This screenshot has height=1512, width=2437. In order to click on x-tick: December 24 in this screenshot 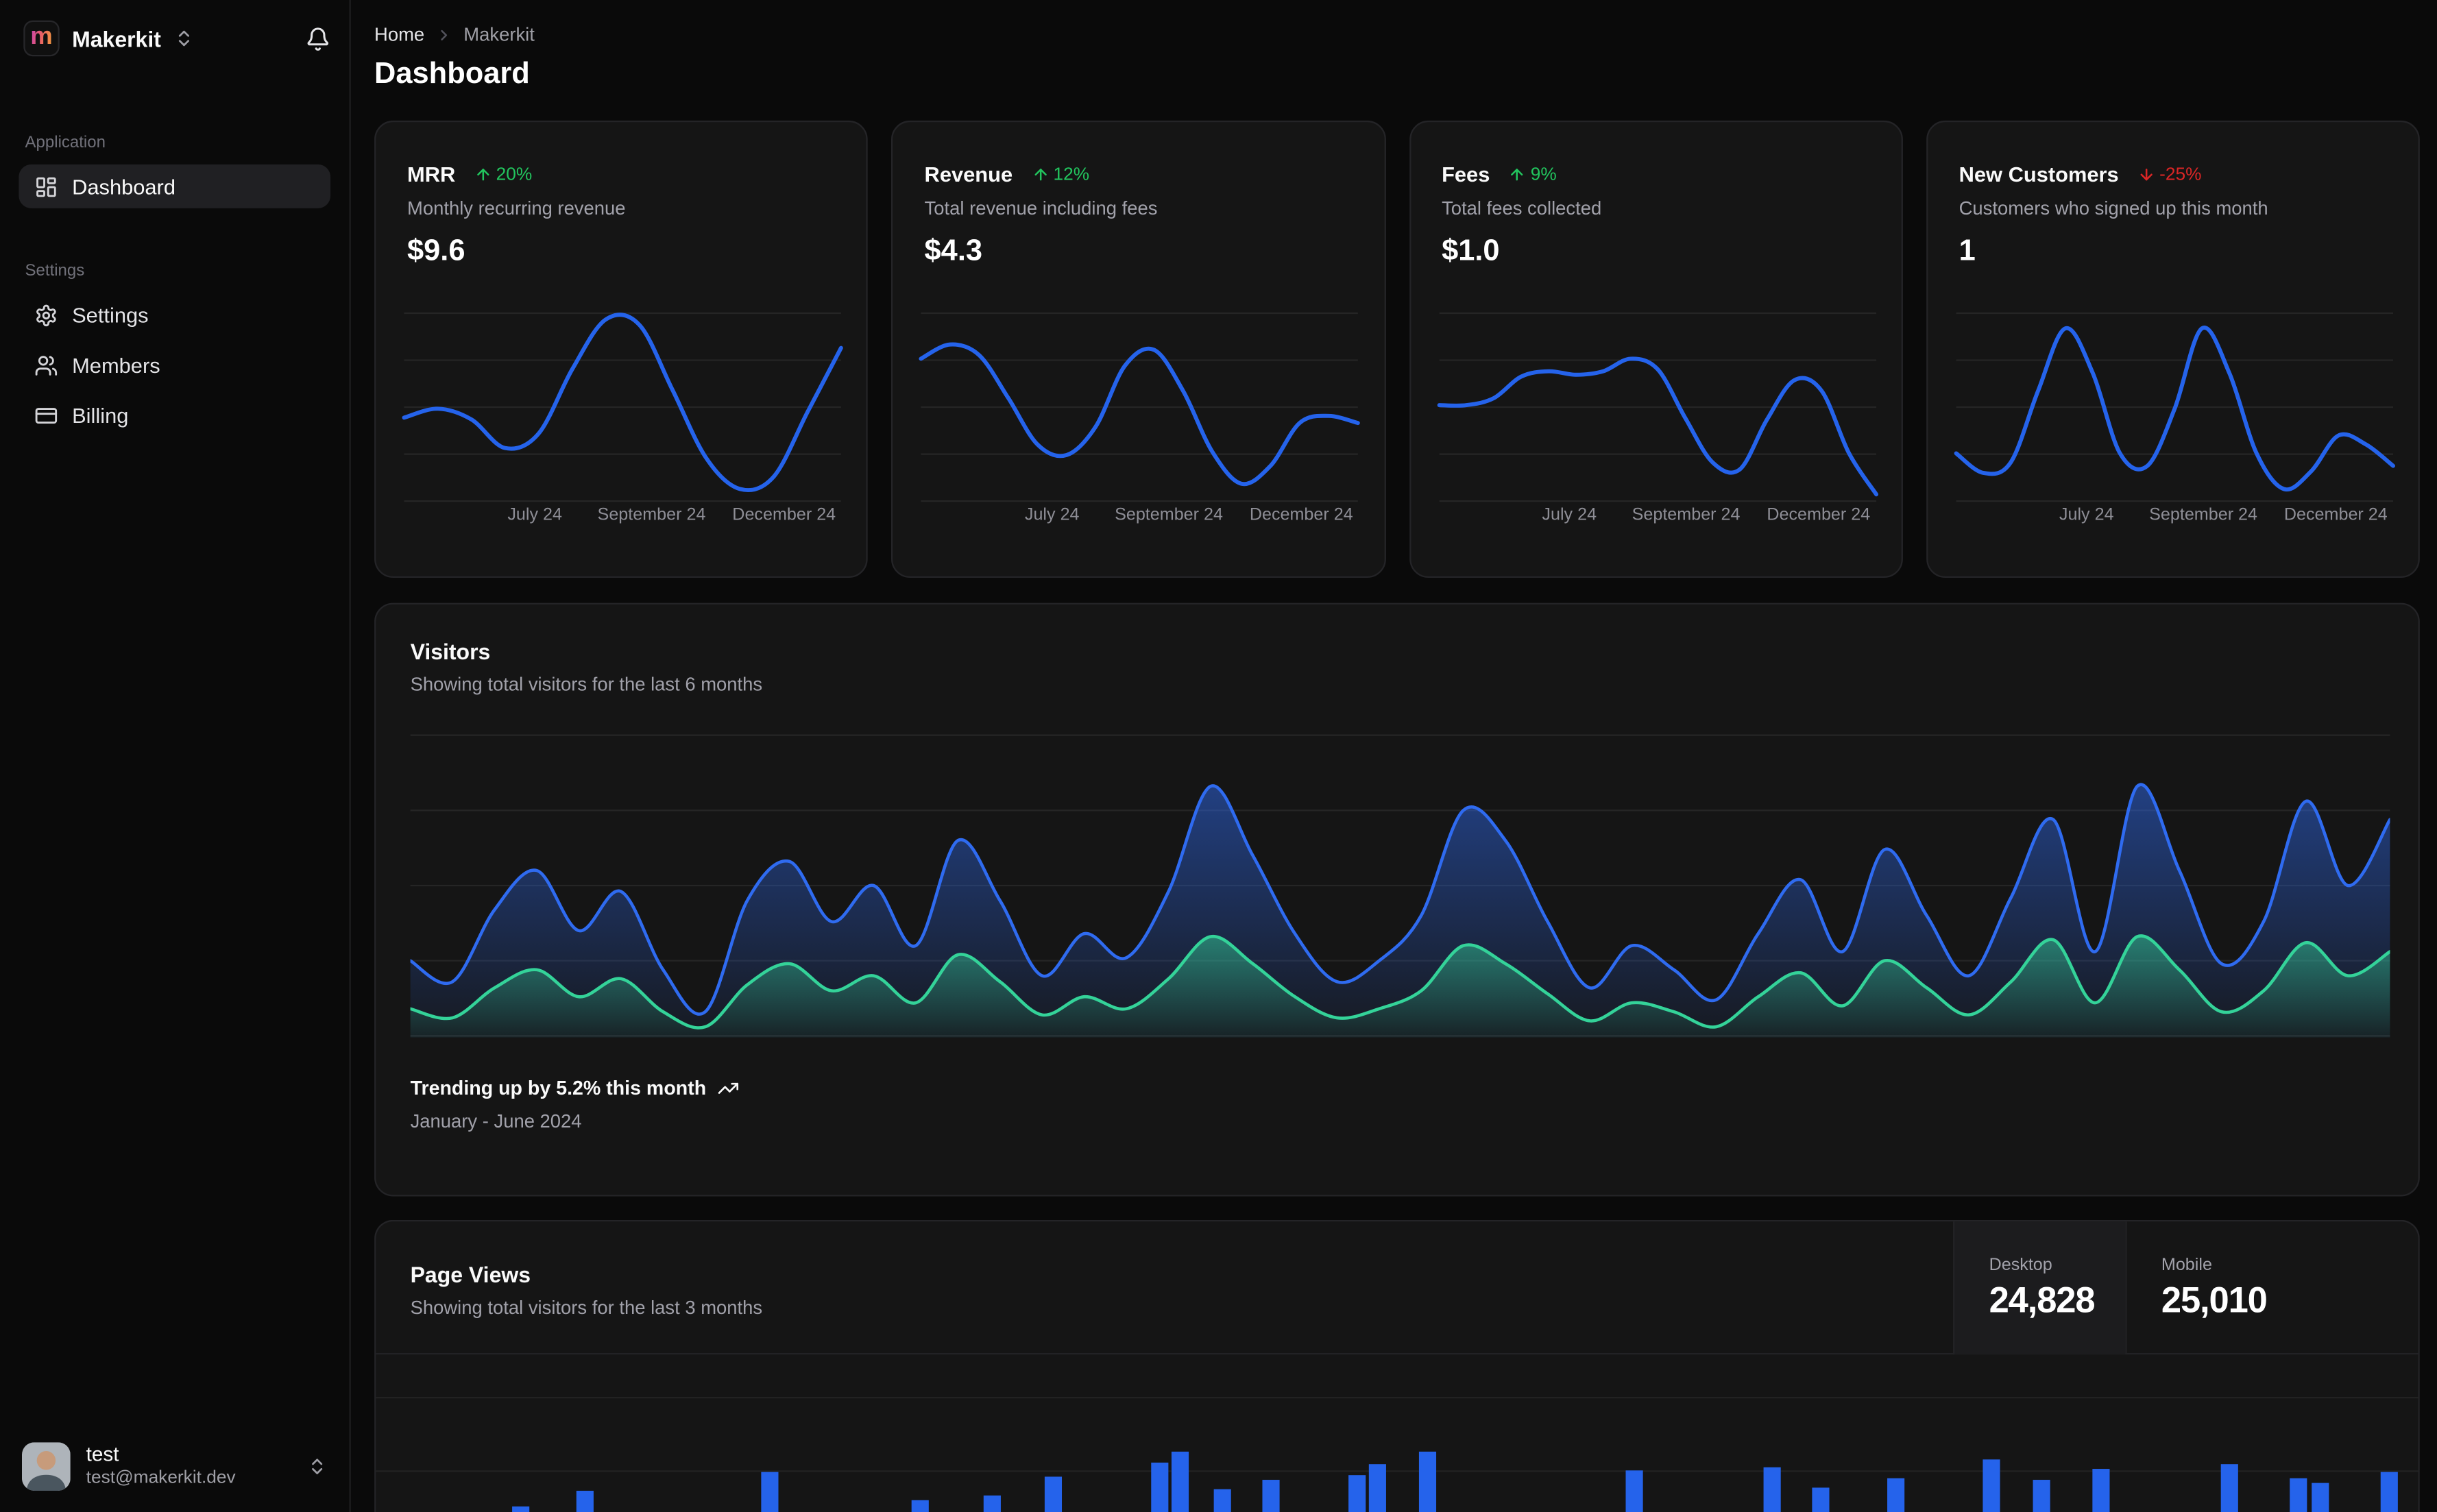, I will do `click(784, 515)`.